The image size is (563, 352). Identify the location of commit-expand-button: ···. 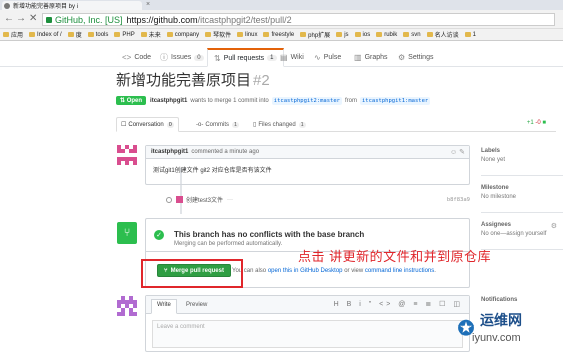
(230, 200).